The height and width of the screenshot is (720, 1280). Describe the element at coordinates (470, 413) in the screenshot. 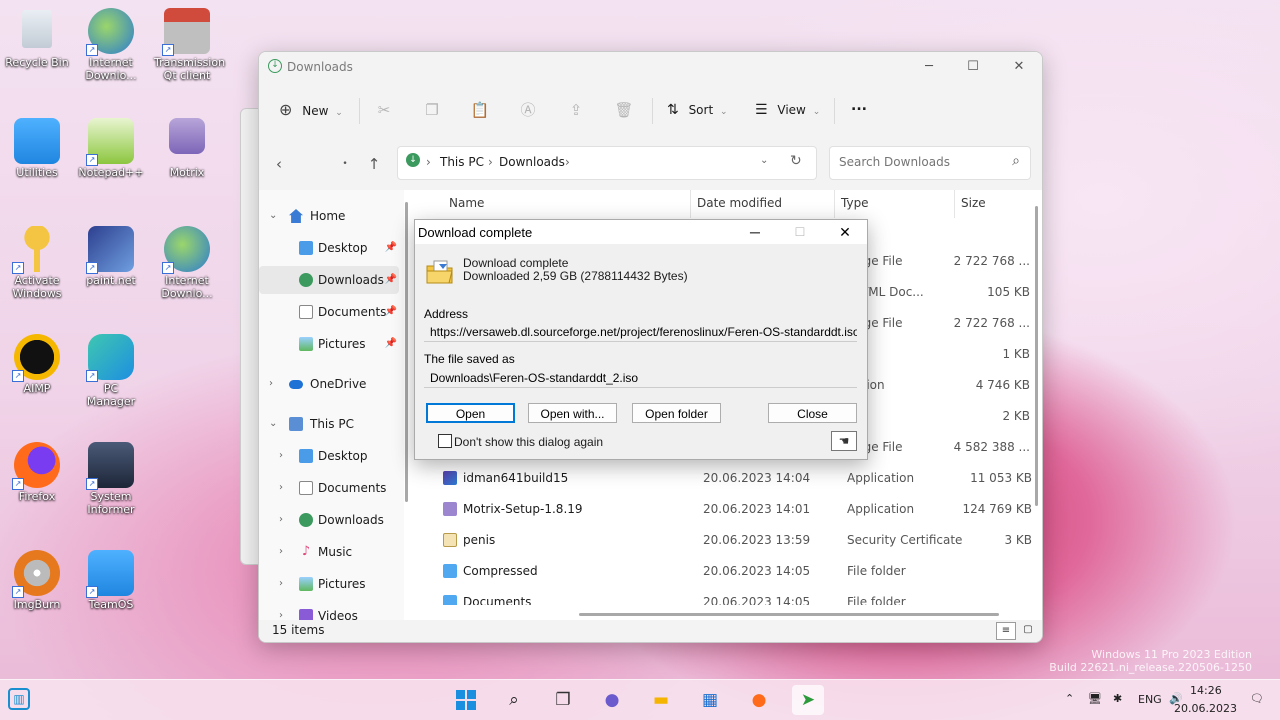

I see `open-button: Open` at that location.